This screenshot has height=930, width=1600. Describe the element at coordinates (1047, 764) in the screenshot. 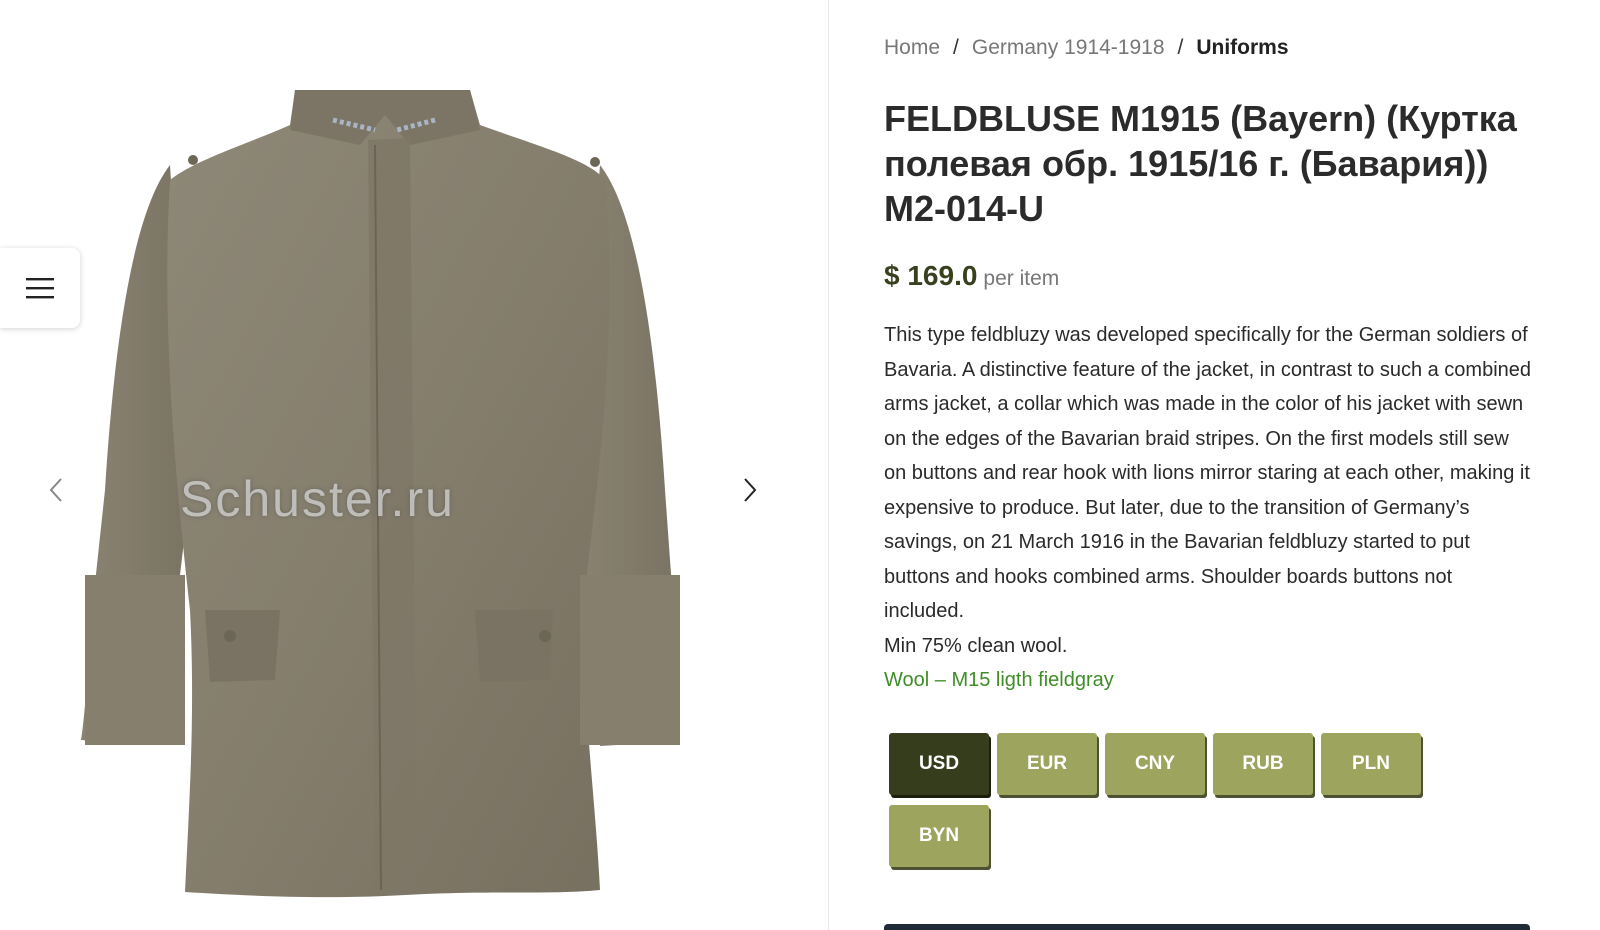

I see `currency-button-eur: EUR` at that location.